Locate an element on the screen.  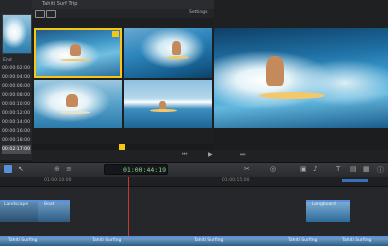
range-indicator is located at coordinates (355, 180).